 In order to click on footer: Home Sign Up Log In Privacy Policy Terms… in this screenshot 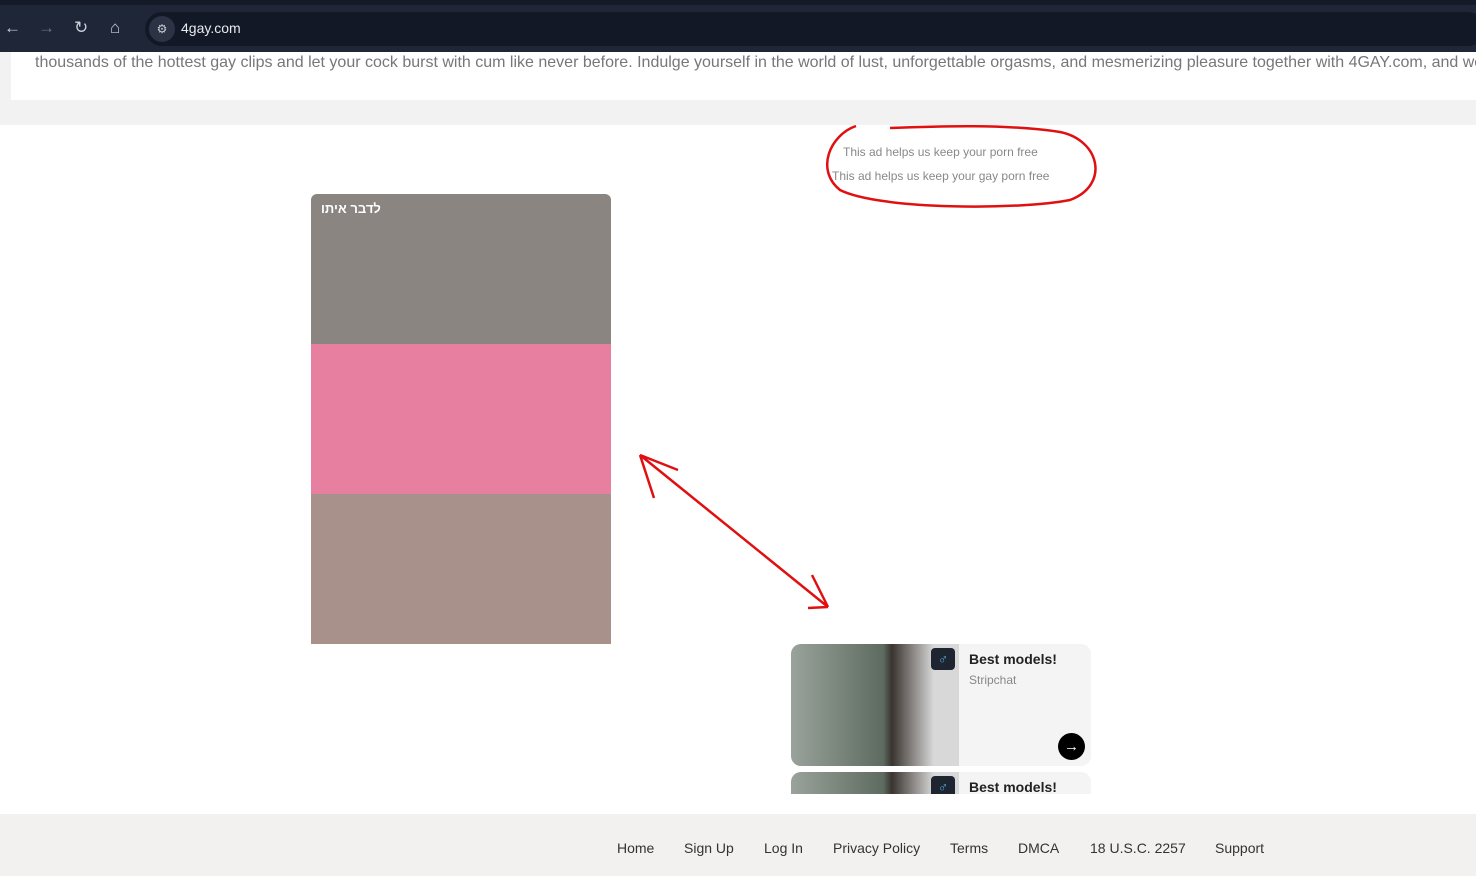, I will do `click(738, 845)`.